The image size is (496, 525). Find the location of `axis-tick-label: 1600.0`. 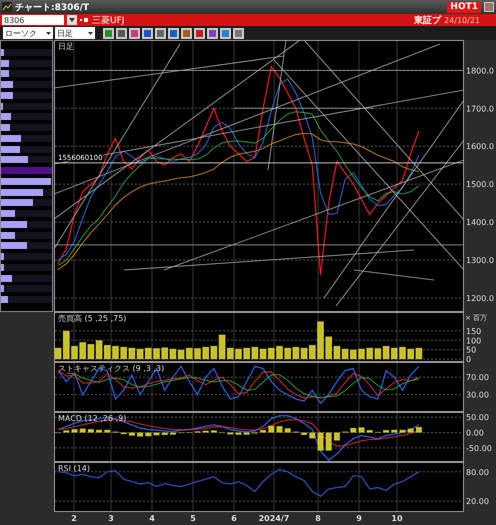

axis-tick-label: 1600.0 is located at coordinates (480, 147).